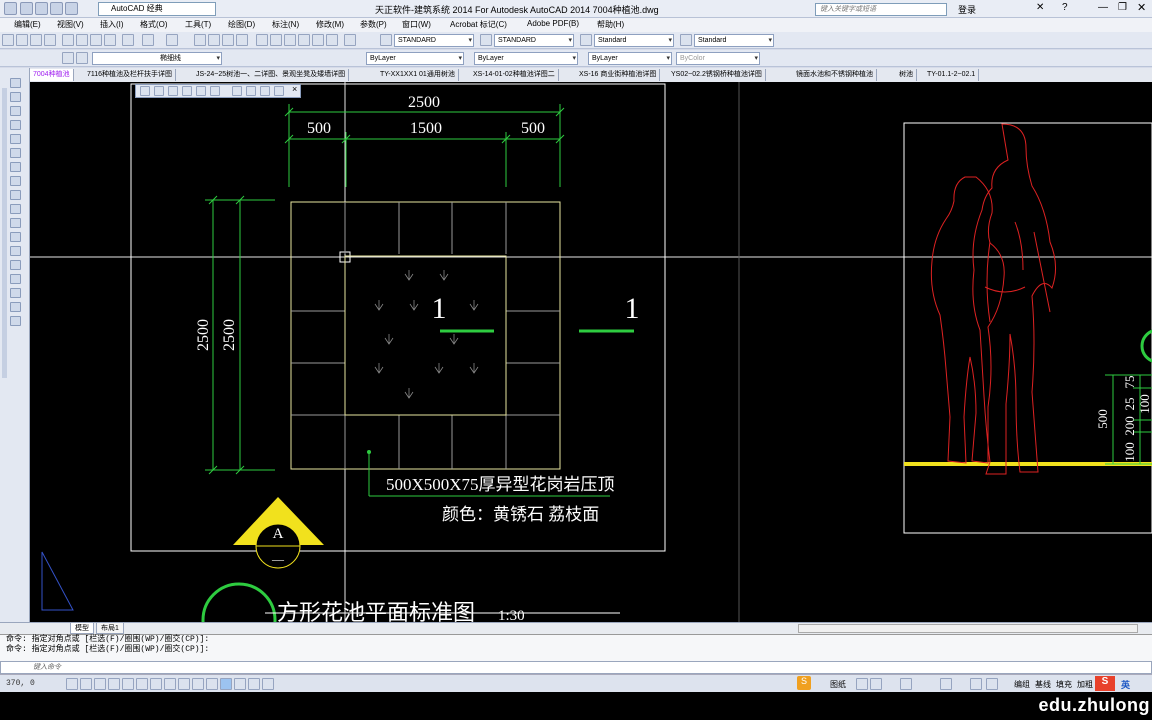  I want to click on search-input: 键入关键字或短语, so click(881, 9).